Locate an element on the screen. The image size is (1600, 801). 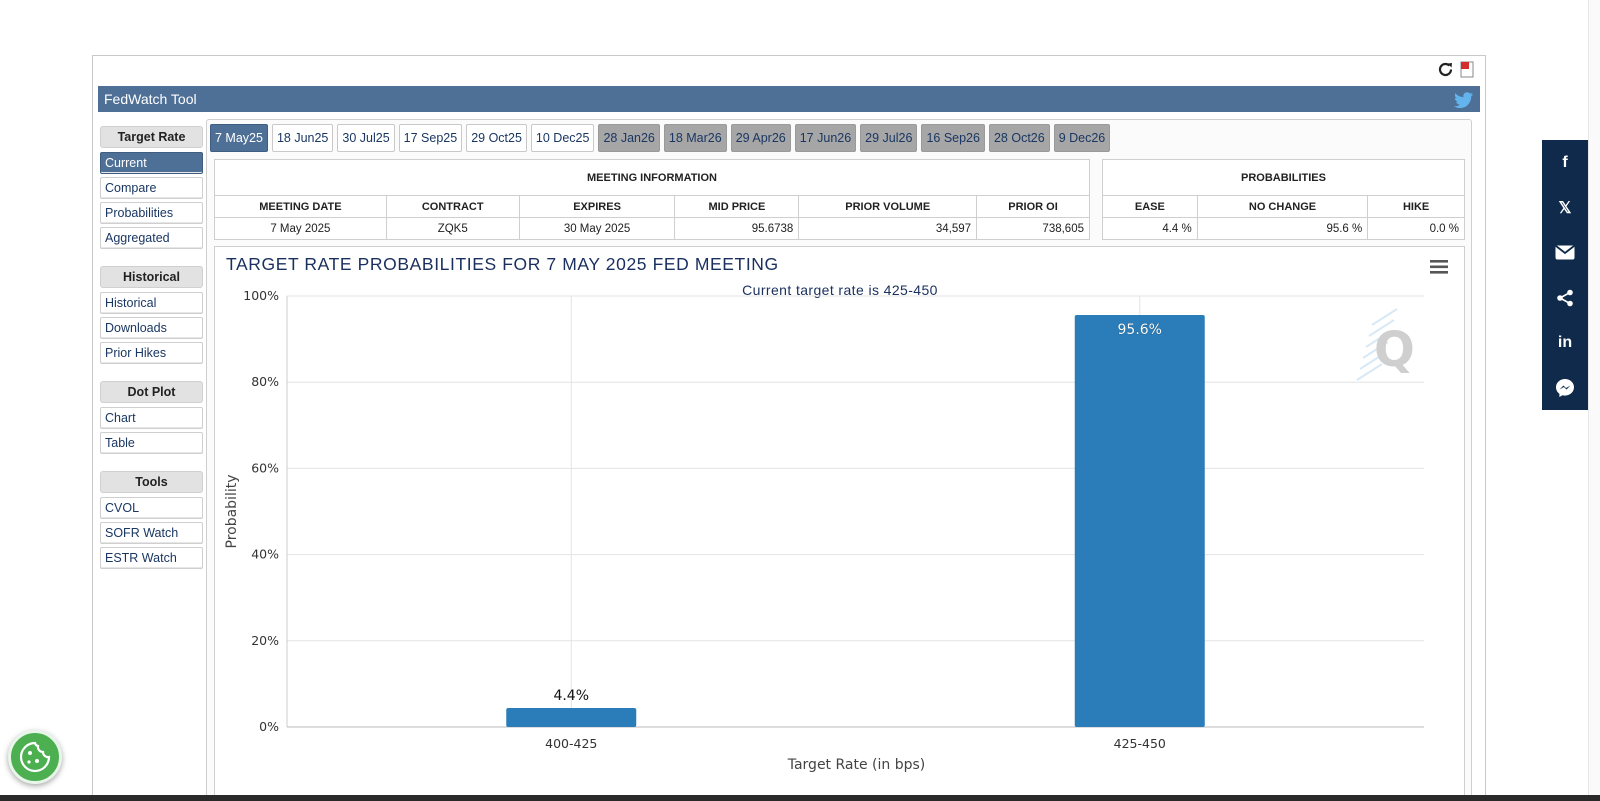
hike-cell: 0.0 % is located at coordinates (1416, 228).